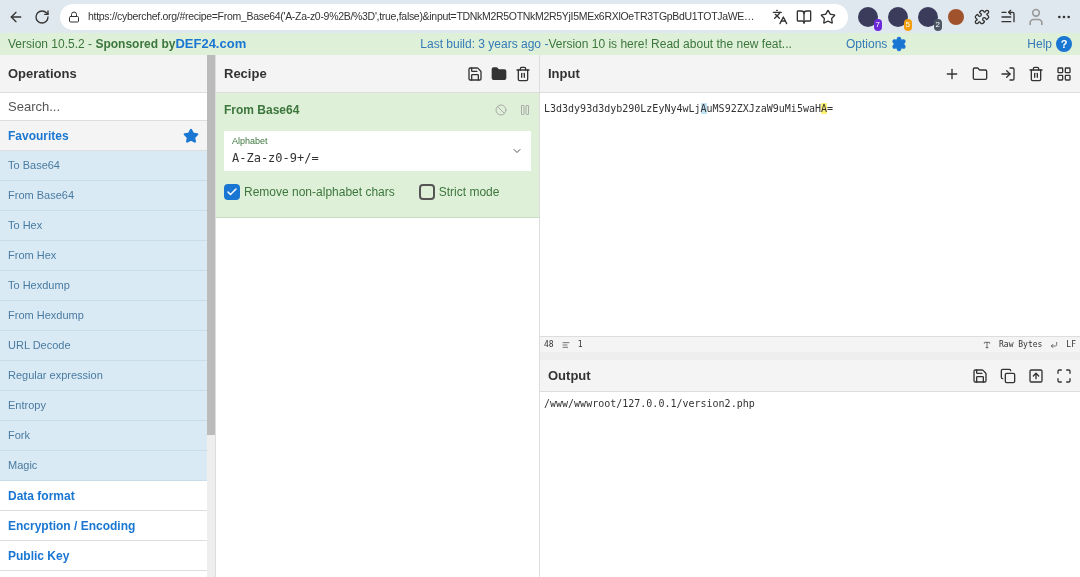 The image size is (1080, 577). Describe the element at coordinates (246, 73) in the screenshot. I see `recipe-title: Recipe` at that location.